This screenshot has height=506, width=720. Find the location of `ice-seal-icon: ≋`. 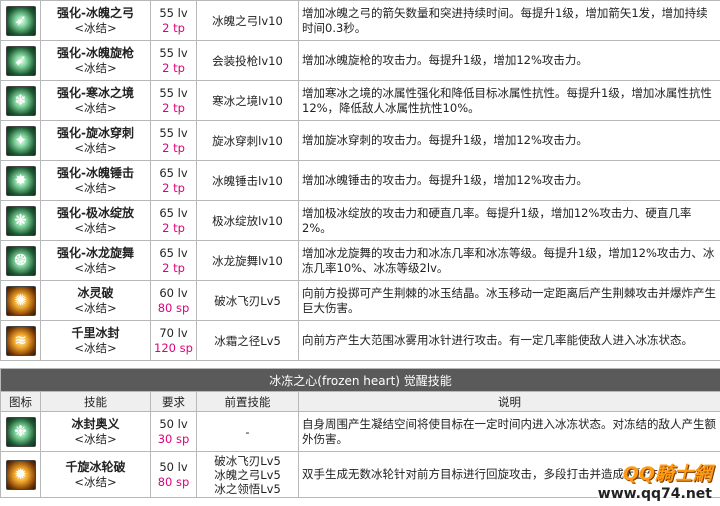

ice-seal-icon: ≋ is located at coordinates (20, 340).